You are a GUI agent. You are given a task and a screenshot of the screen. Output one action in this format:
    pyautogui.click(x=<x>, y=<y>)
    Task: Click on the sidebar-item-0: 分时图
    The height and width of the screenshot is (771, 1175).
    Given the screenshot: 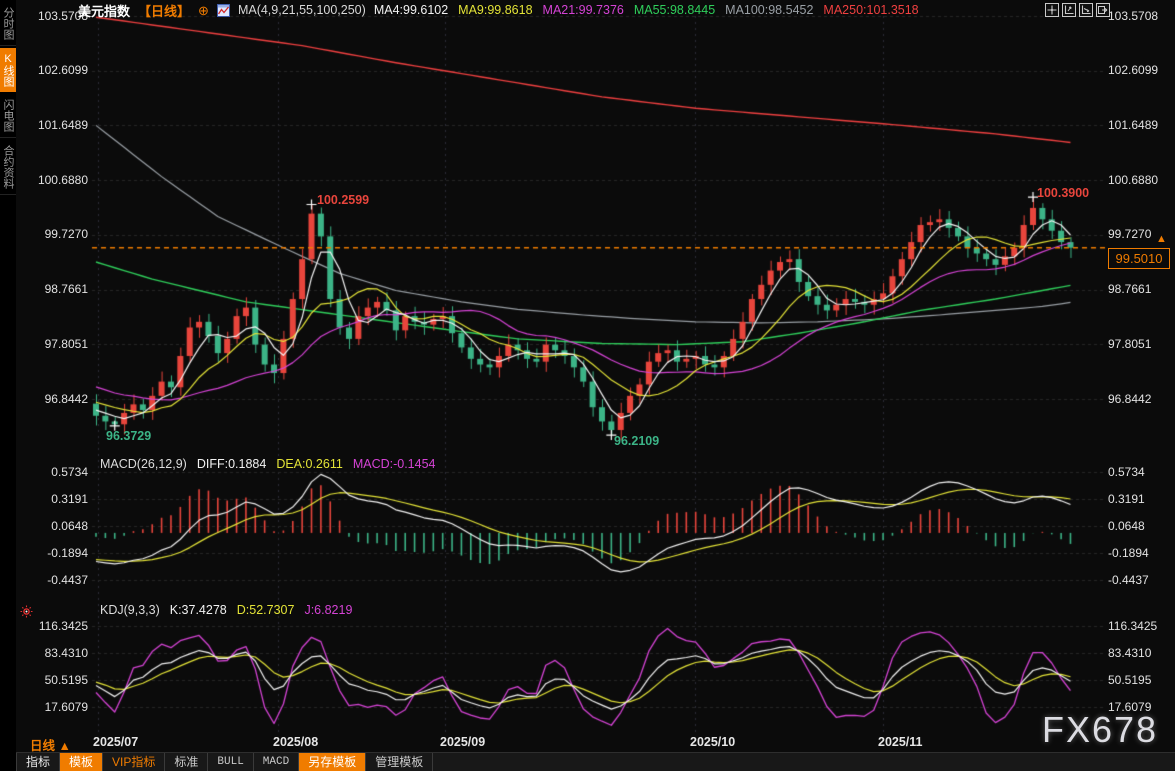 What is the action you would take?
    pyautogui.click(x=8, y=24)
    